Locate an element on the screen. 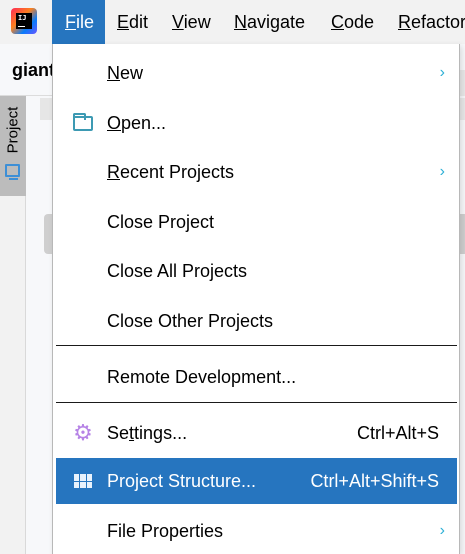 The height and width of the screenshot is (554, 465). menu-item-shortcut: Ctrl+Alt+S is located at coordinates (397, 433).